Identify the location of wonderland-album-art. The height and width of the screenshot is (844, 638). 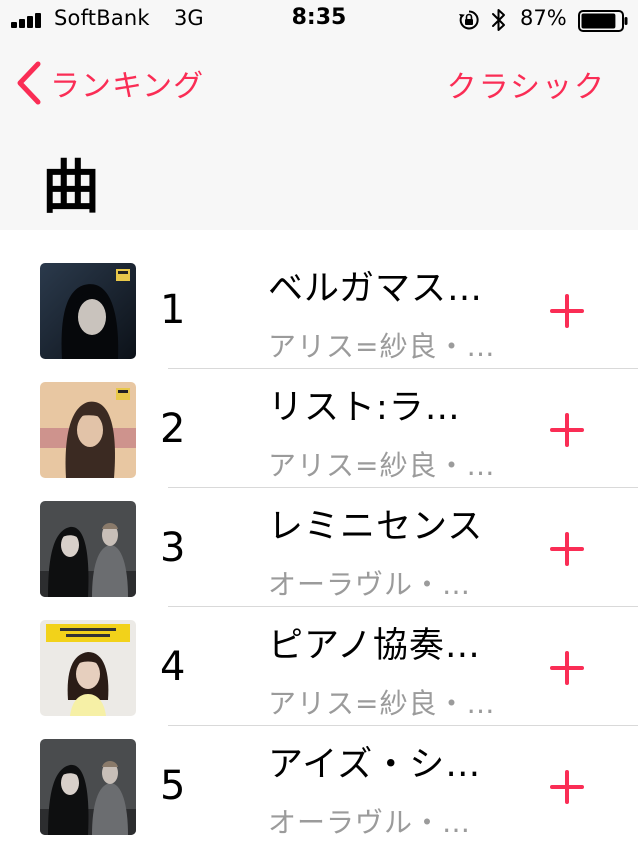
(88, 668).